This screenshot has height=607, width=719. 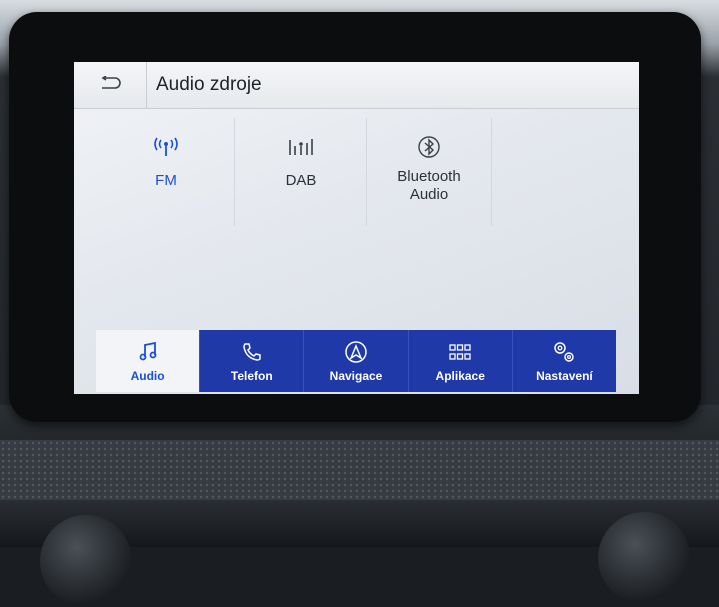 What do you see at coordinates (301, 180) in the screenshot?
I see `source-label: DAB` at bounding box center [301, 180].